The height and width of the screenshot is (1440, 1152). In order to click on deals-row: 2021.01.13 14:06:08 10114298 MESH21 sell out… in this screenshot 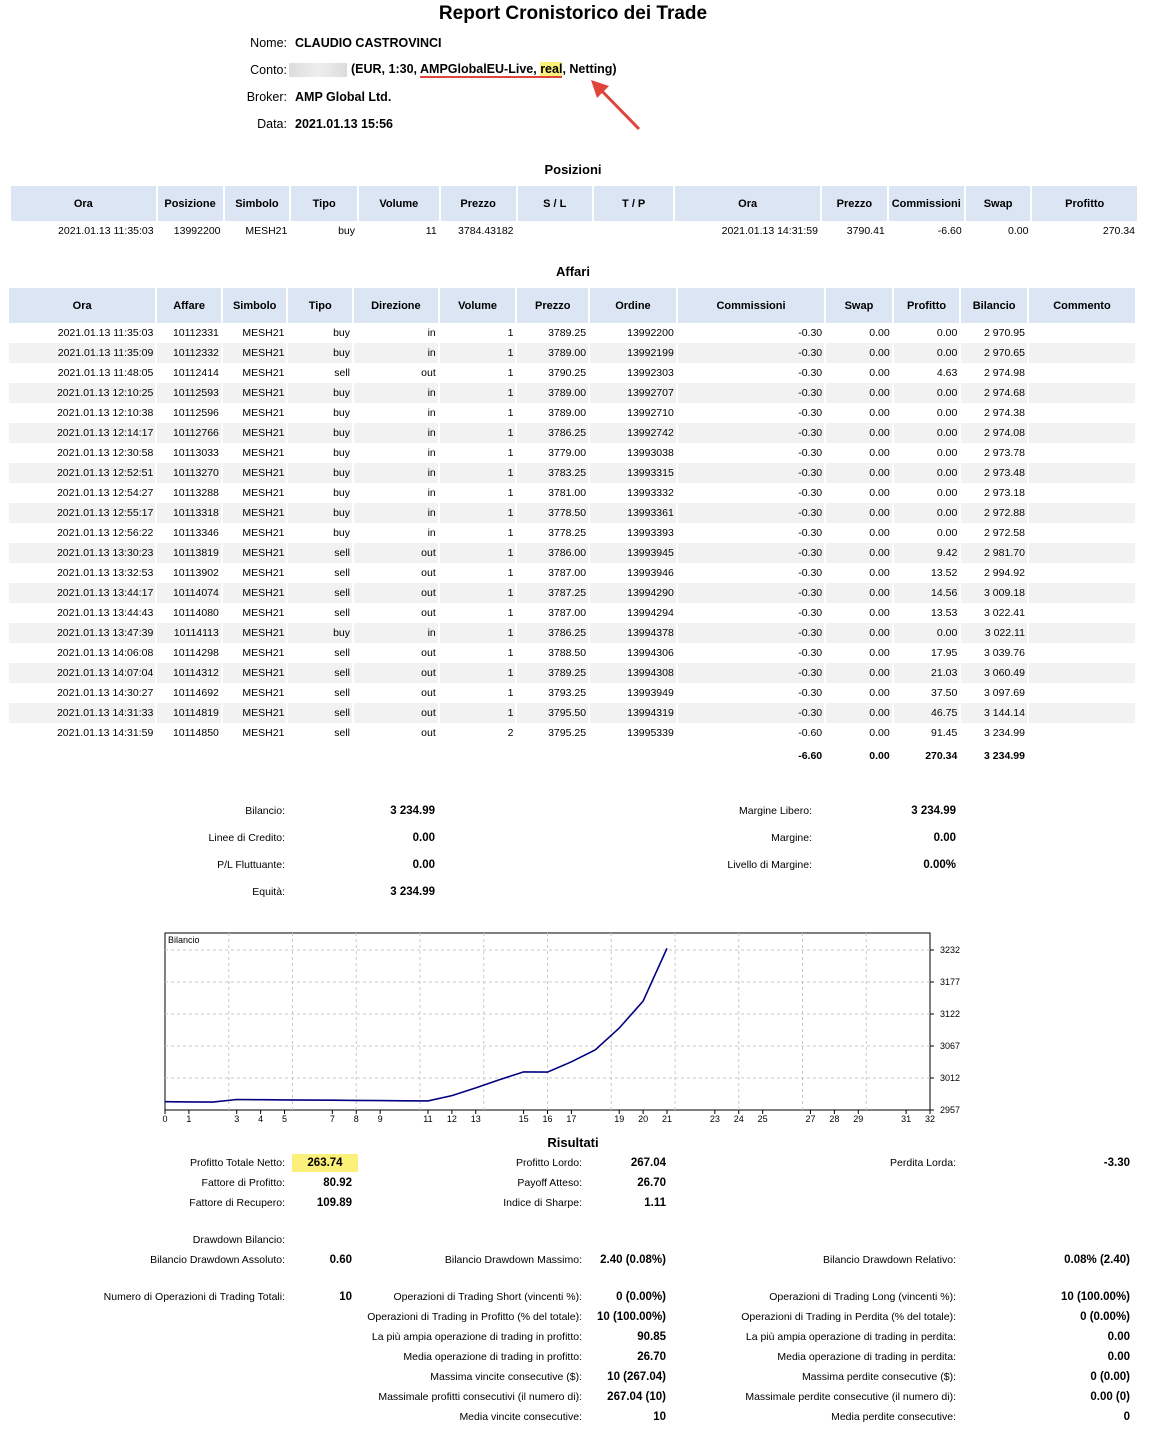, I will do `click(572, 653)`.